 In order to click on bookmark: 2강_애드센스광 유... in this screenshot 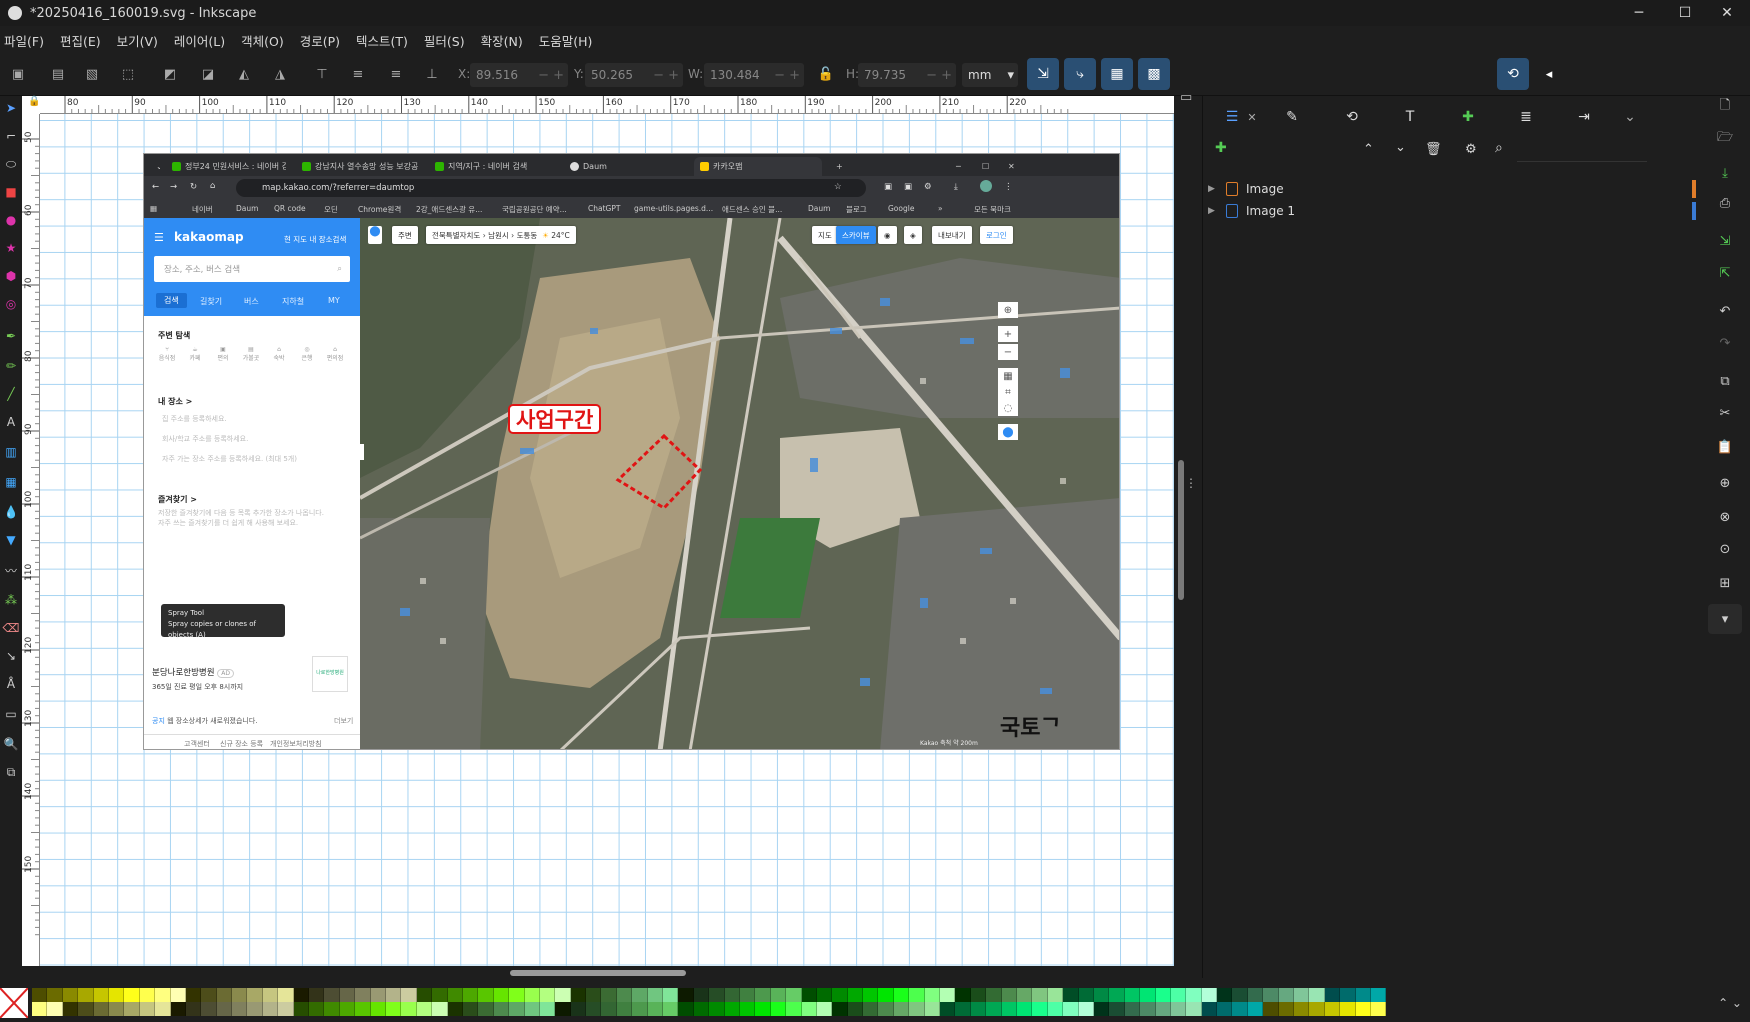, I will do `click(449, 209)`.